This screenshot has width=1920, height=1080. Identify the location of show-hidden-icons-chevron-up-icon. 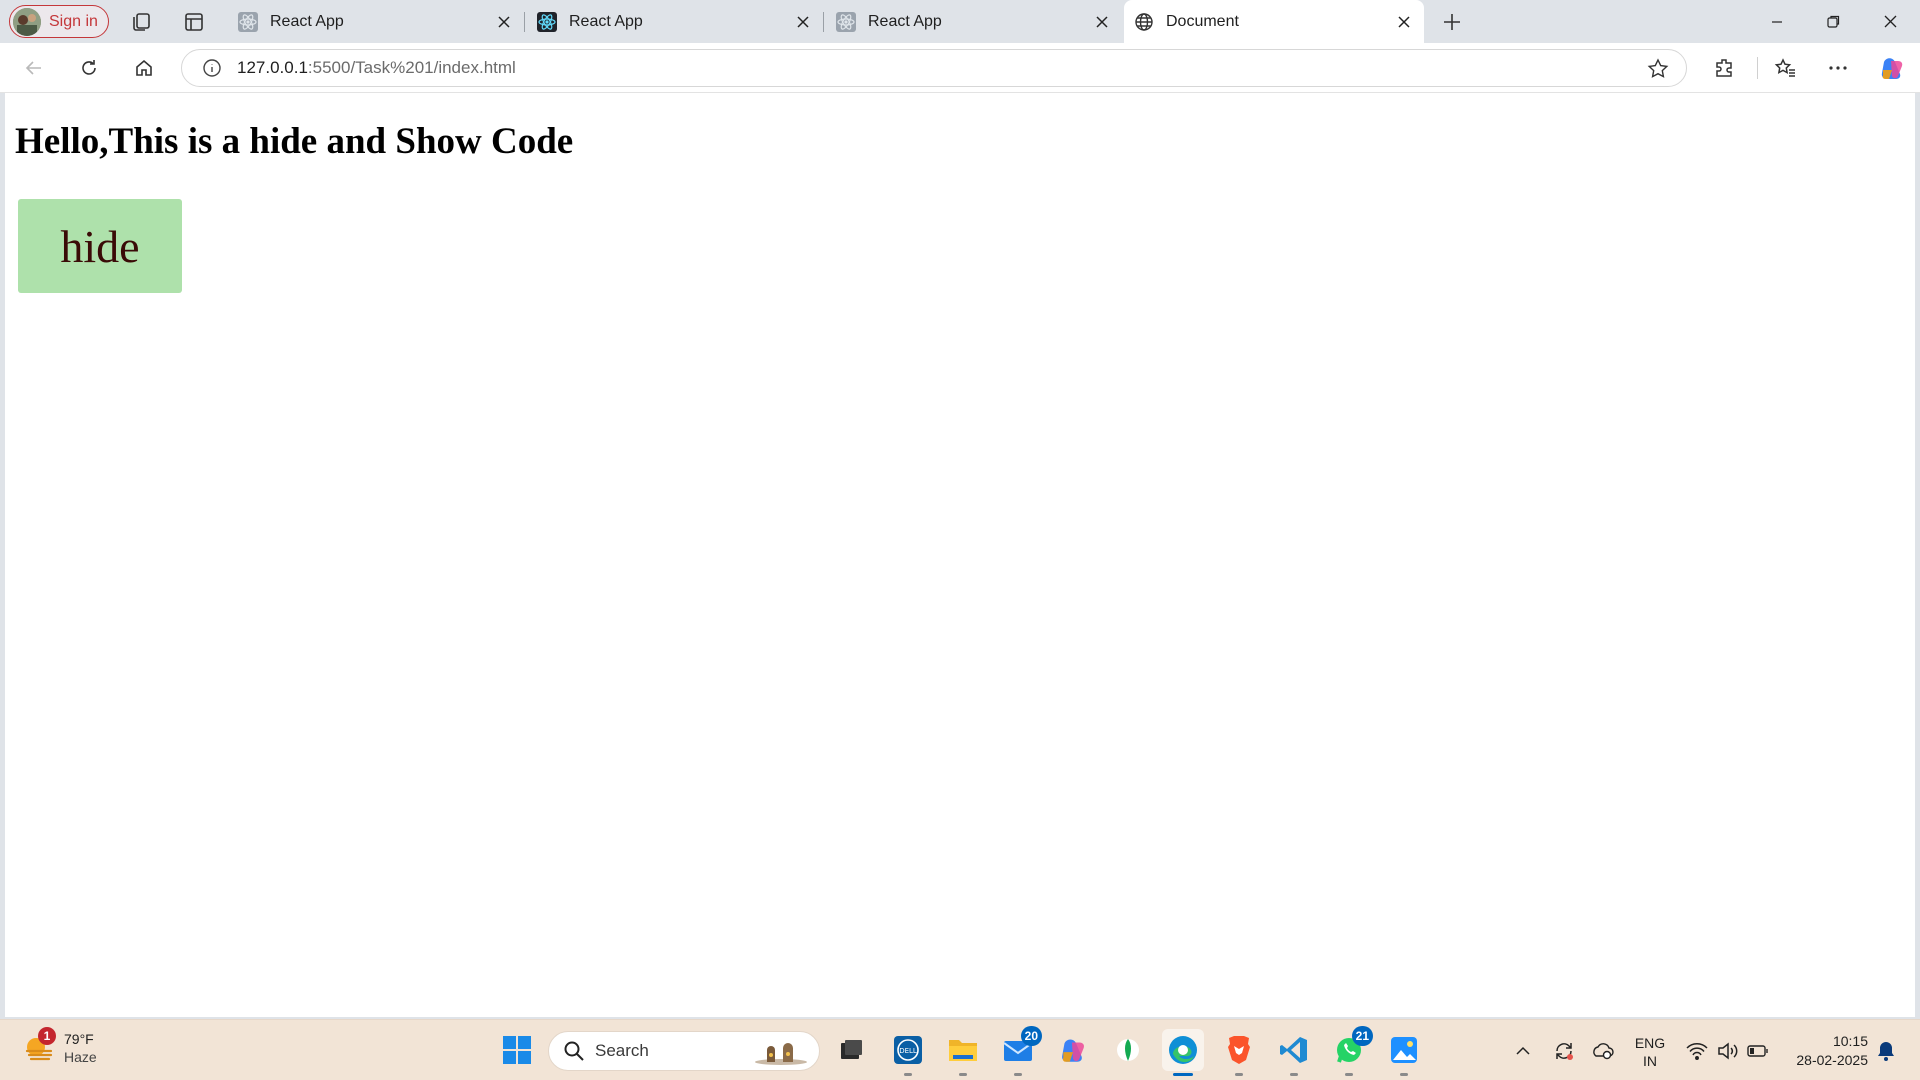
(1523, 1050).